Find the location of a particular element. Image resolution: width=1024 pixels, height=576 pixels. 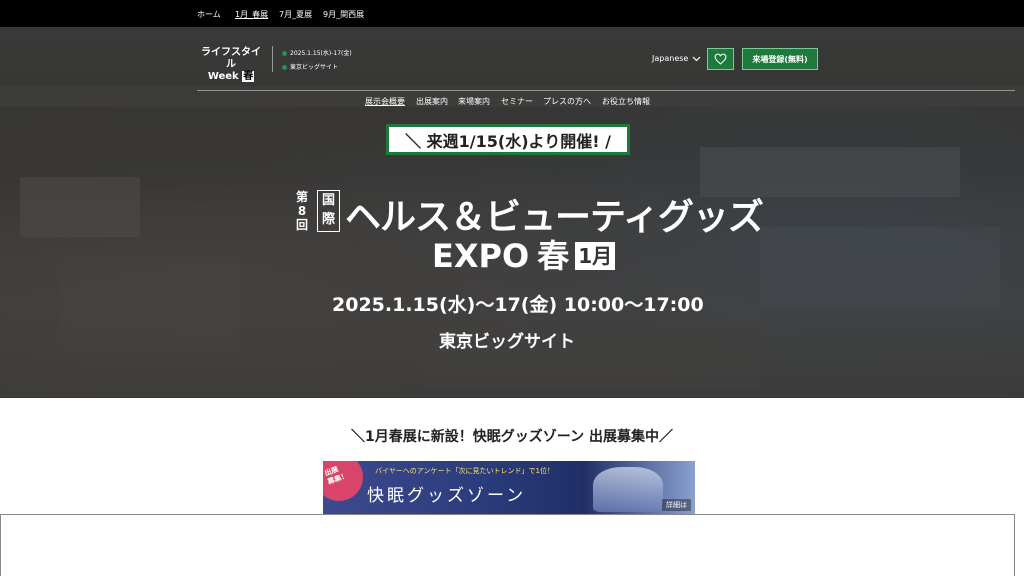

edition-label: 第 8 回 is located at coordinates (302, 211).